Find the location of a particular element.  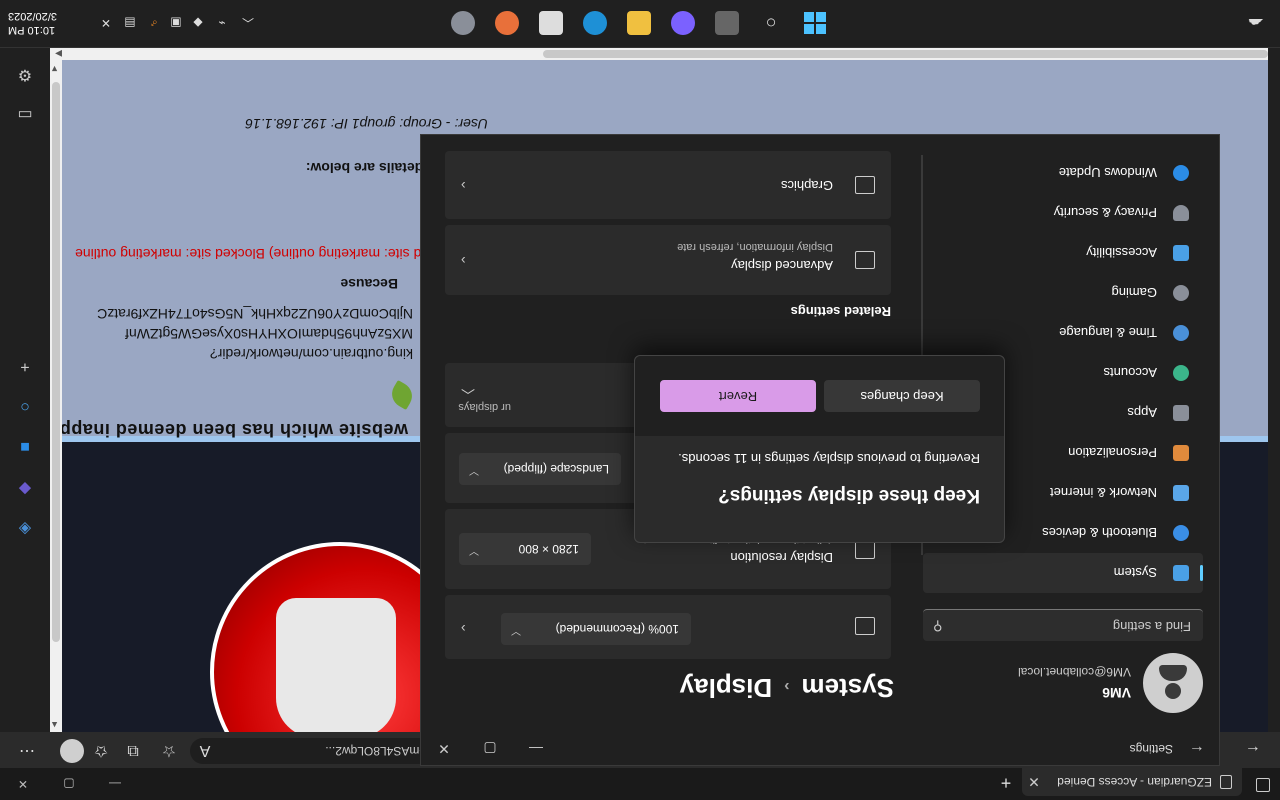

resolution-icon is located at coordinates (865, 550).